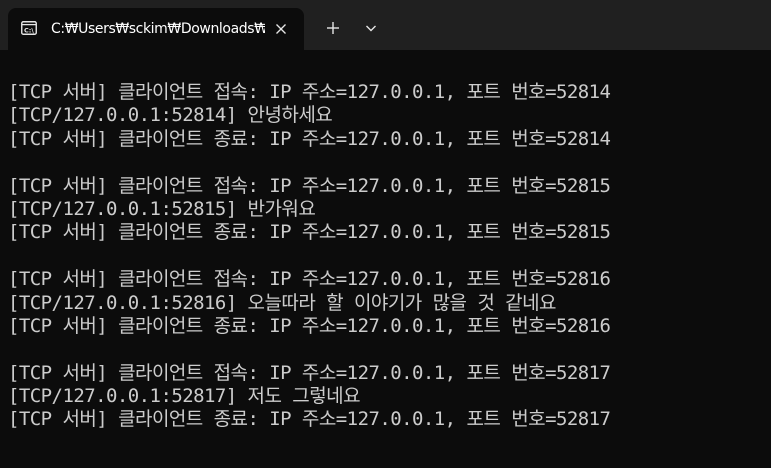  I want to click on terminal-line: [TCP/127.0.0.1:52815] 반가워요, so click(162, 208).